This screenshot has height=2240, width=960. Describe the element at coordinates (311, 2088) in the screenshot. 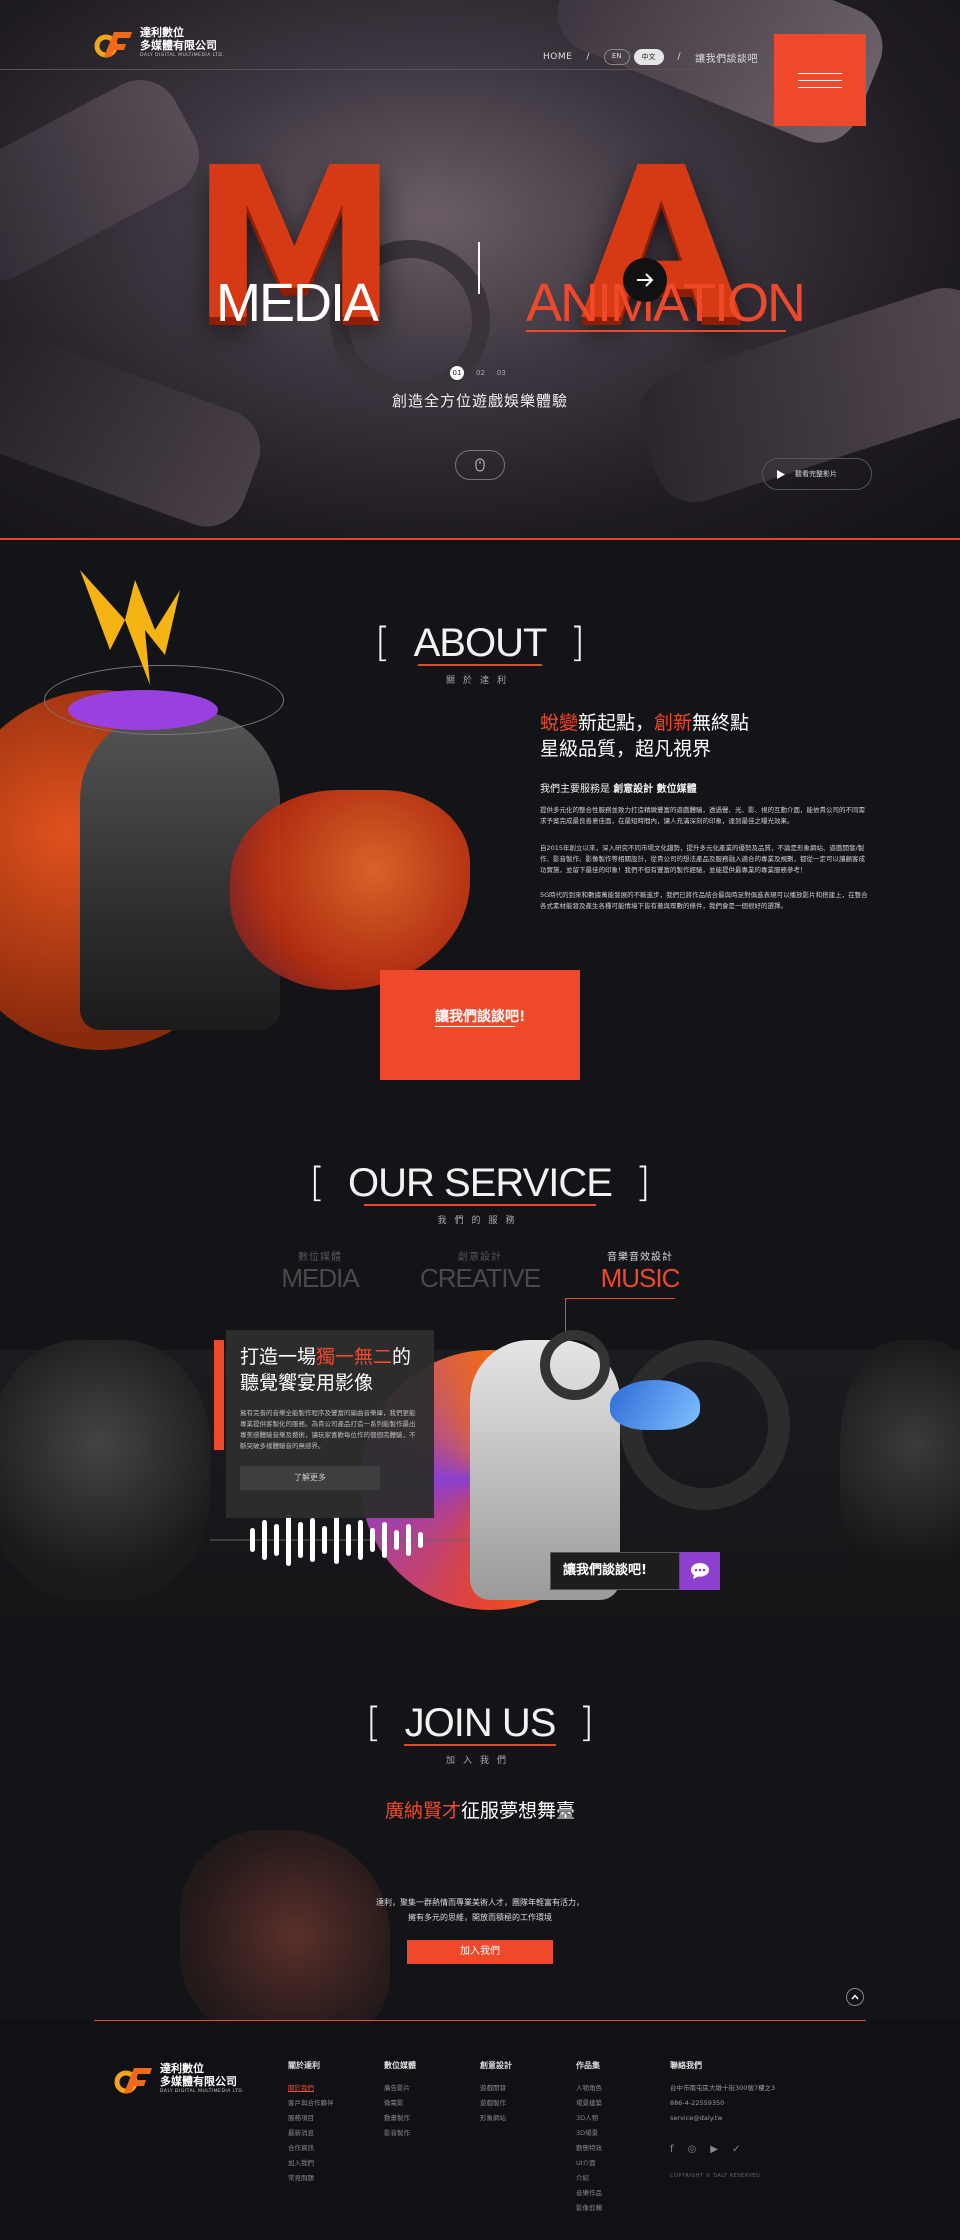

I see `footer-link: 關於我們` at that location.